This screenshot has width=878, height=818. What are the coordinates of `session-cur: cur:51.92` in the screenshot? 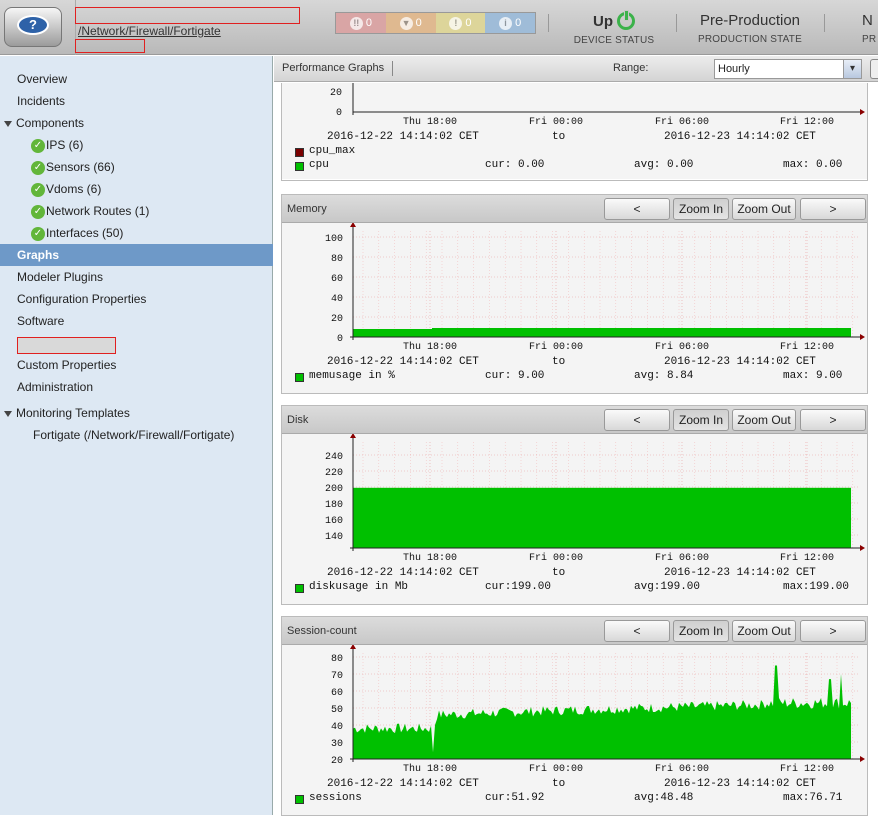 It's located at (515, 798).